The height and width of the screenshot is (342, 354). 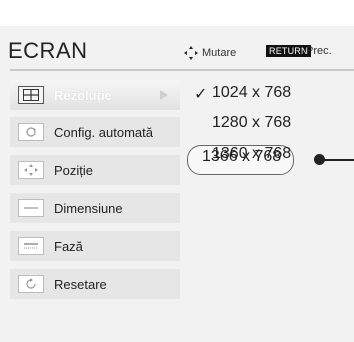 I want to click on return-hint-label: Prec., so click(x=319, y=51).